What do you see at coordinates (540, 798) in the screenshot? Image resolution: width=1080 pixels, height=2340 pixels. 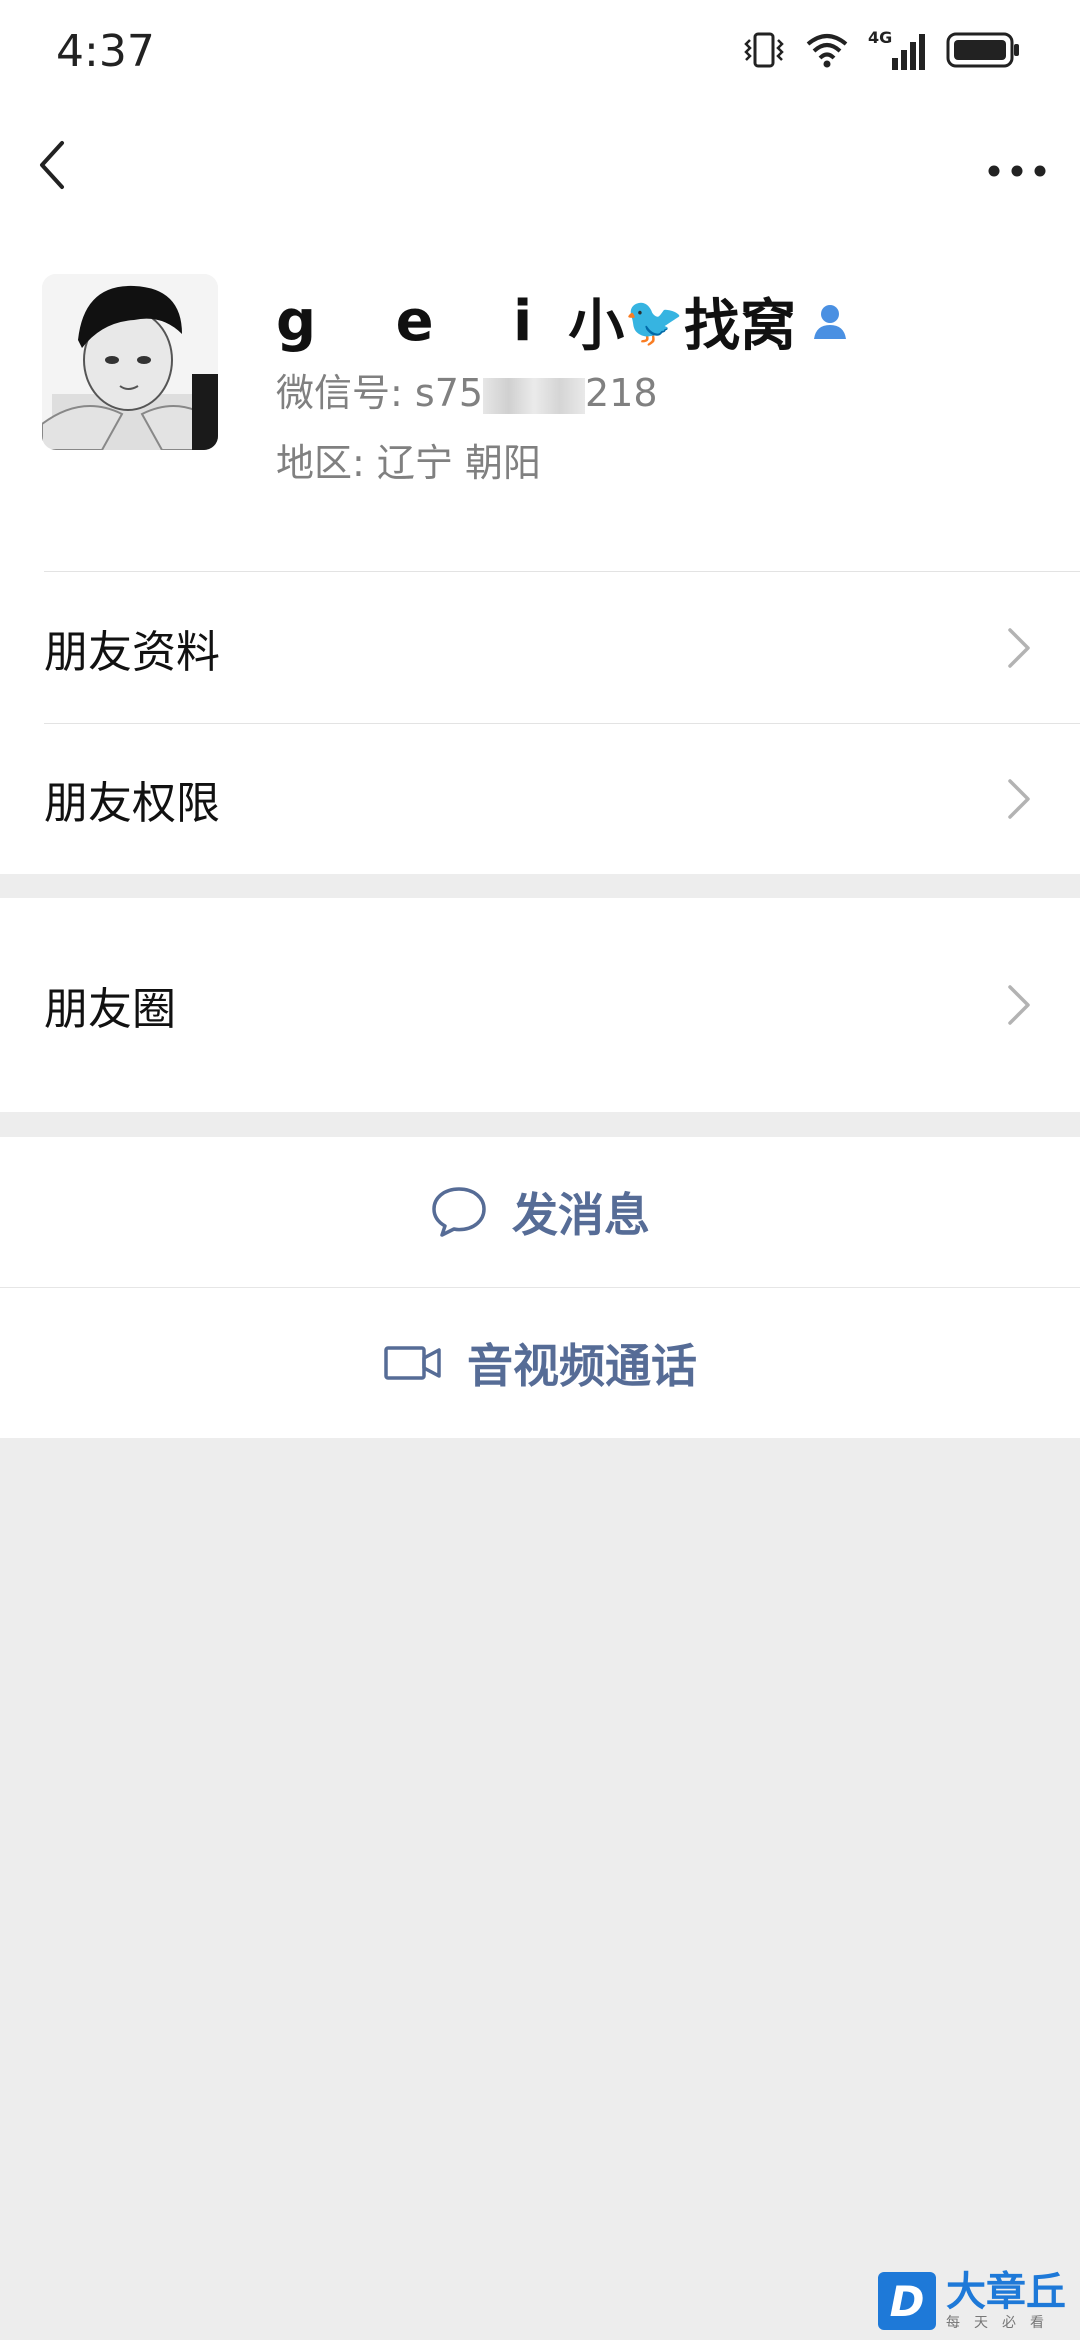 I see `menu-item-friend-permissions: 朋友权限` at bounding box center [540, 798].